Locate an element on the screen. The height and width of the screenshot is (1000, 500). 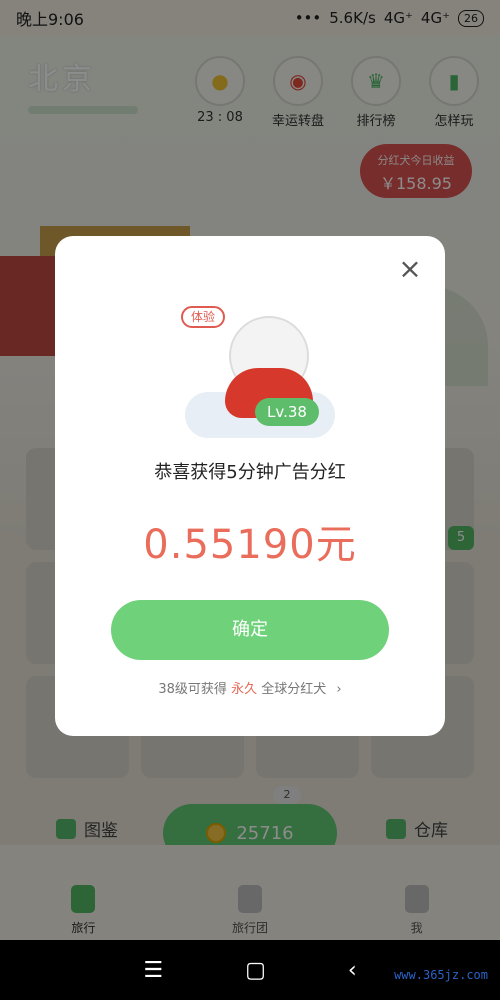
dog-illustration: 体验 Lv.38 is located at coordinates (263, 368).